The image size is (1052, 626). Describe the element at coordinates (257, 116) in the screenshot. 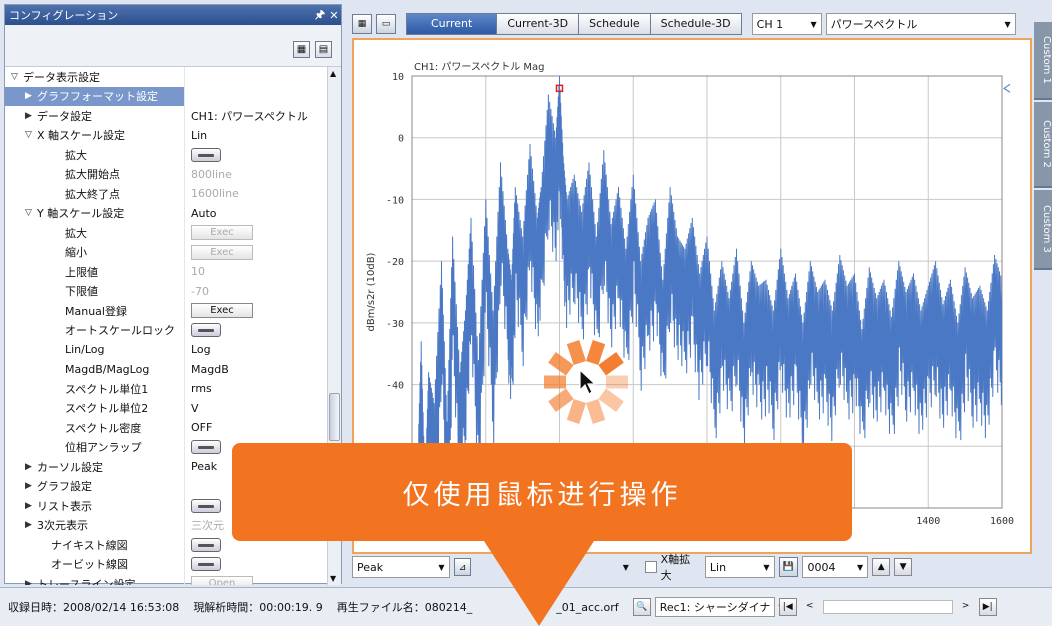

I see `property-value: CH1: パワースペクトル` at that location.